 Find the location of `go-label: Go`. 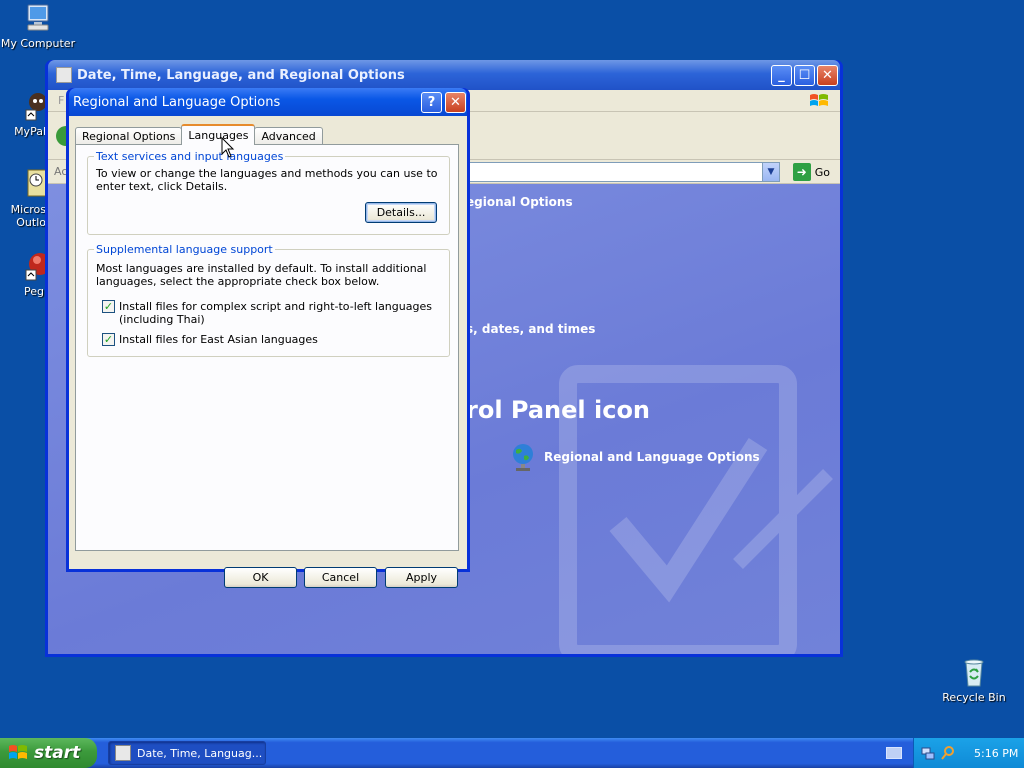

go-label: Go is located at coordinates (822, 172).